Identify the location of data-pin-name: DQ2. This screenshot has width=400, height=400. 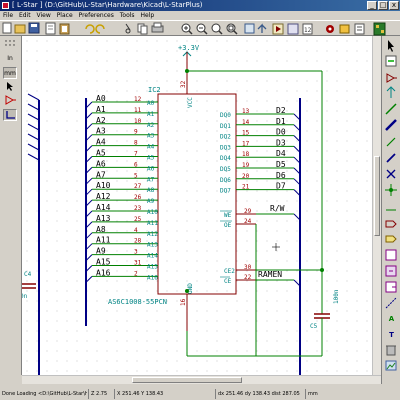
(225, 137).